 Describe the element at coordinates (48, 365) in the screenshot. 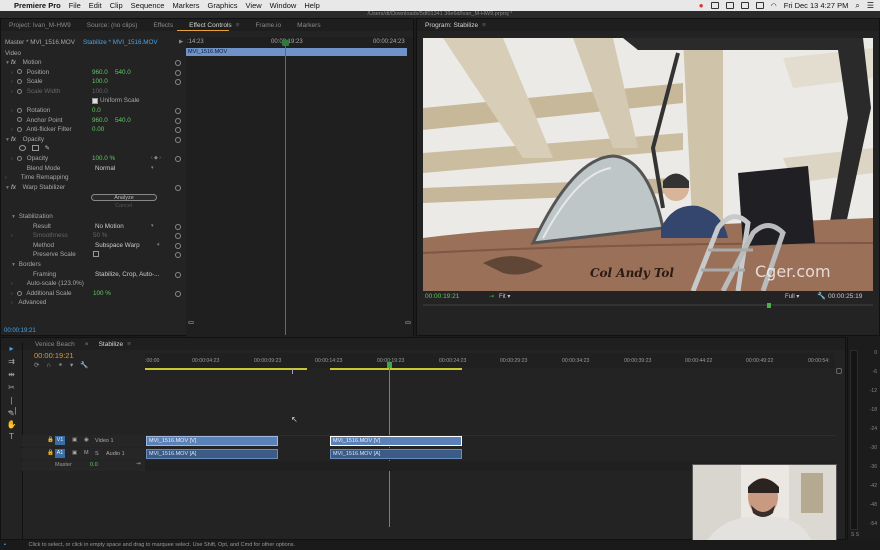

I see `snap-icon: ∩` at that location.